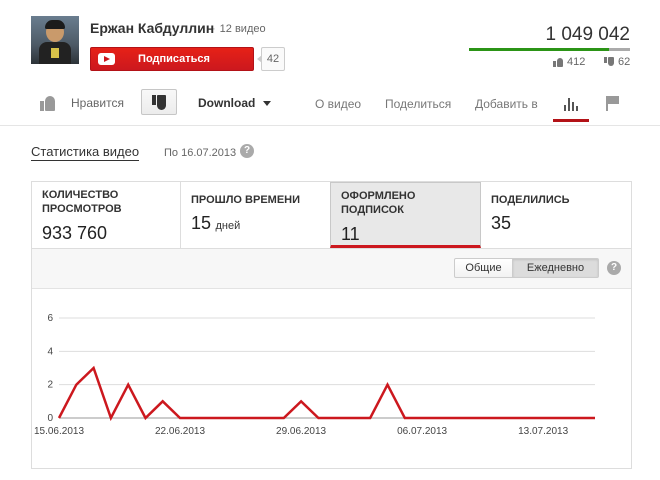 The width and height of the screenshot is (660, 480). What do you see at coordinates (180, 431) in the screenshot?
I see `x-tick-label: 22.06.2013` at bounding box center [180, 431].